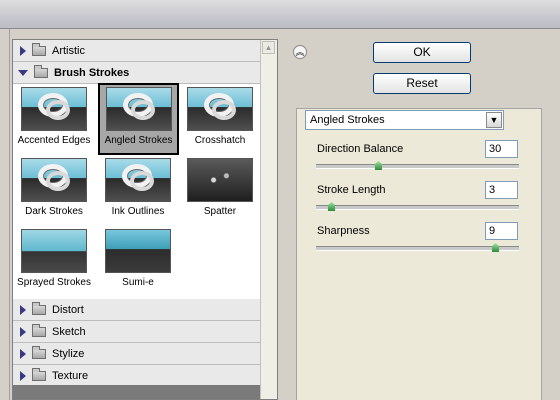 This screenshot has width=560, height=400. Describe the element at coordinates (137, 332) in the screenshot. I see `category-sketch: Sketch` at that location.